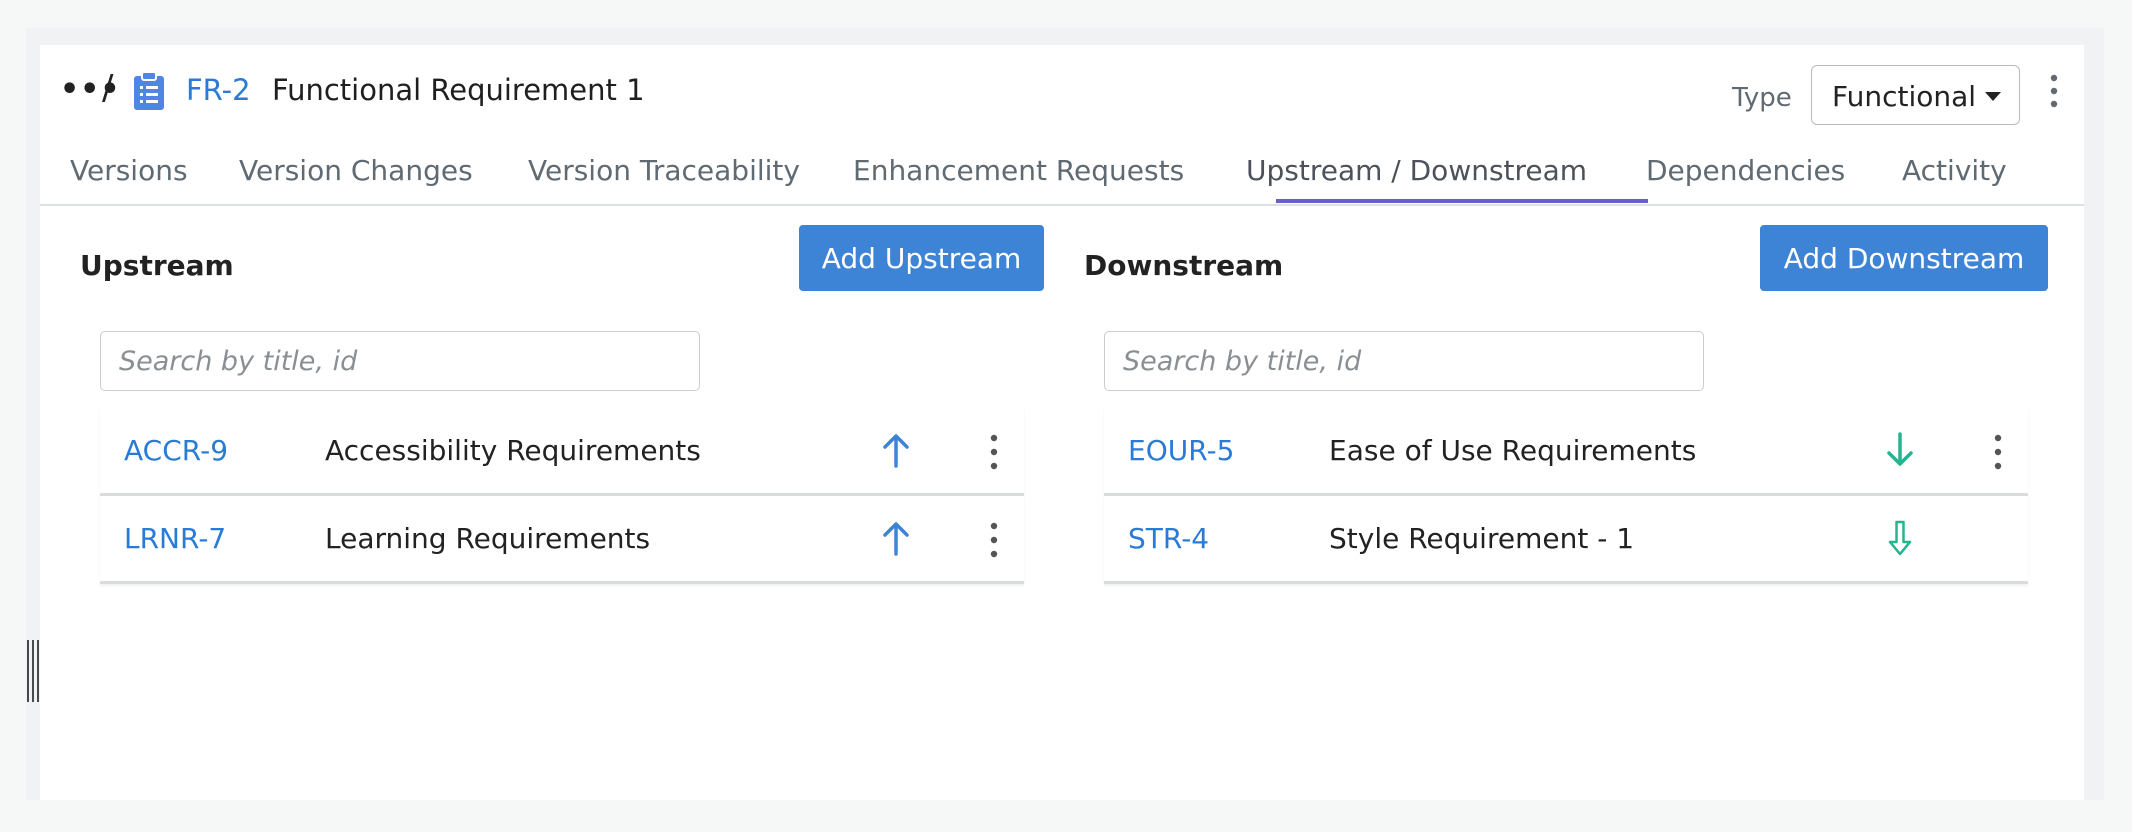 The height and width of the screenshot is (832, 2132). Describe the element at coordinates (400, 361) in the screenshot. I see `upstream-search-input` at that location.